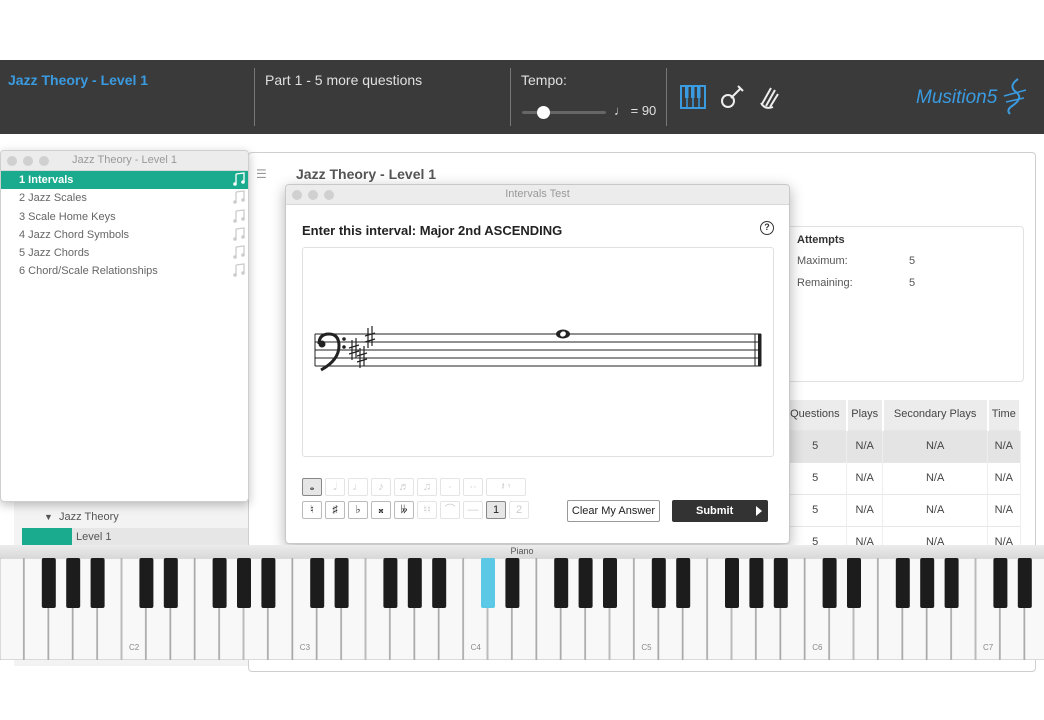 This screenshot has height=720, width=1044. What do you see at coordinates (510, 97) in the screenshot?
I see `toolbar-divider` at bounding box center [510, 97].